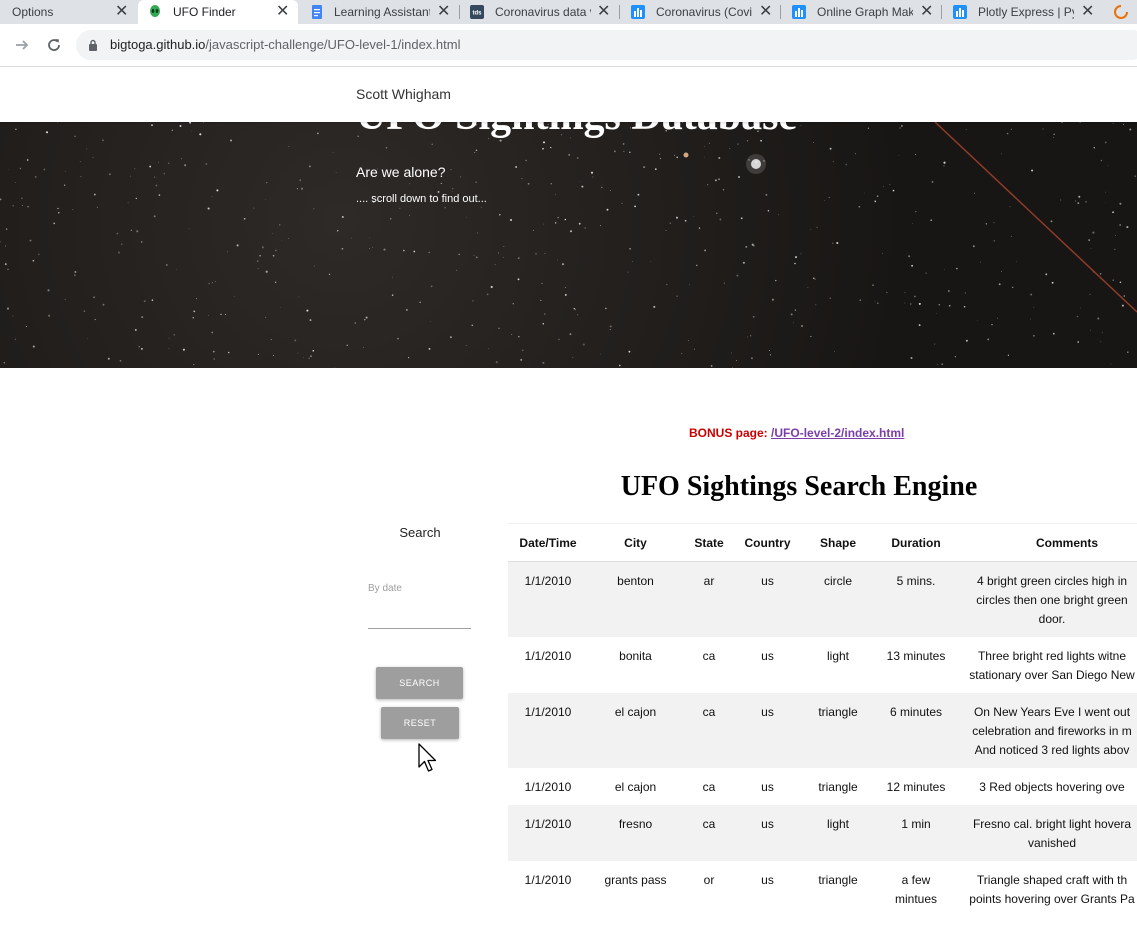  Describe the element at coordinates (916, 889) in the screenshot. I see `cell-duration: a few mintues` at that location.